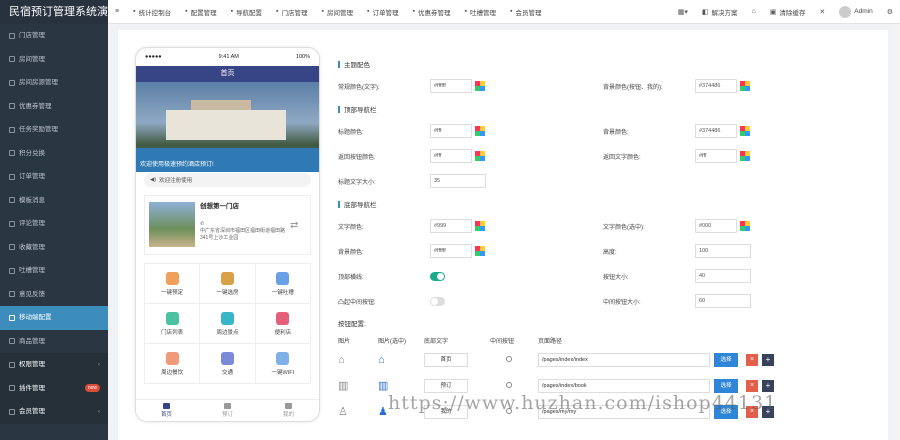 The height and width of the screenshot is (440, 900). I want to click on grid-item: 一键吐槽, so click(283, 284).